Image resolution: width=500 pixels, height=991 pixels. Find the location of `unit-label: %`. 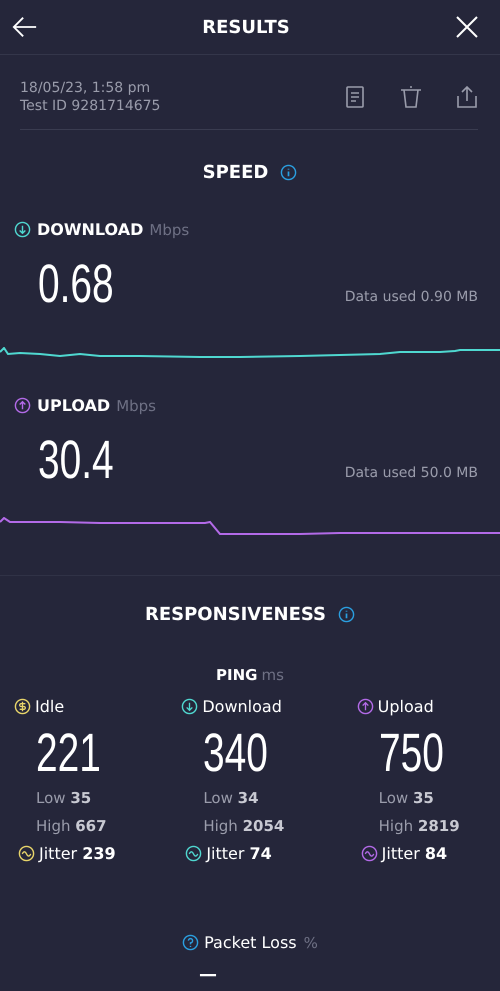

unit-label: % is located at coordinates (311, 943).